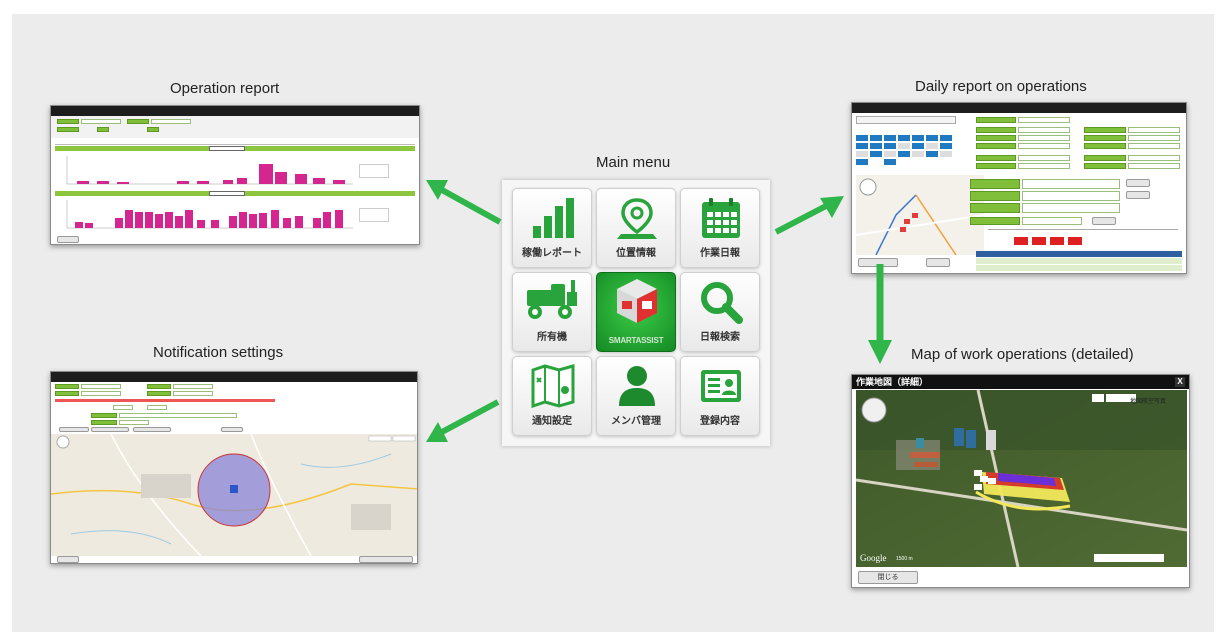 The width and height of the screenshot is (1224, 641). Describe the element at coordinates (552, 253) in the screenshot. I see `menu-label: 稼働レポート` at that location.